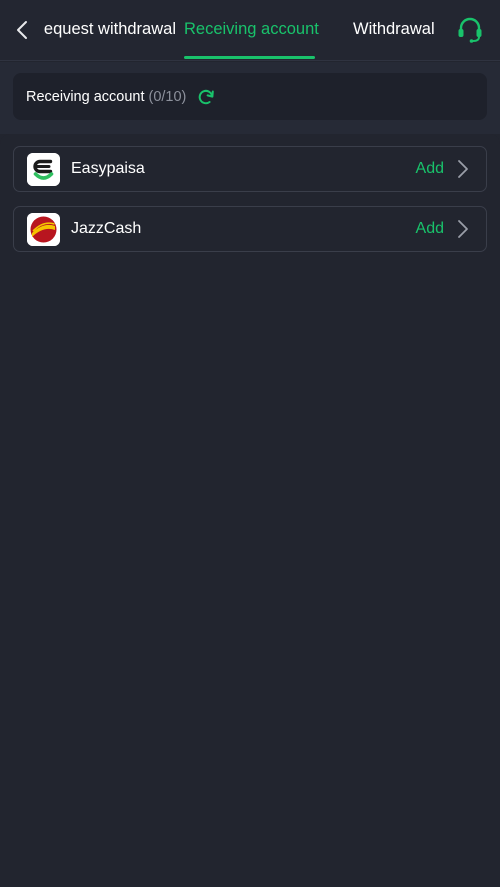 This screenshot has width=500, height=887. I want to click on refresh-icon, so click(207, 96).